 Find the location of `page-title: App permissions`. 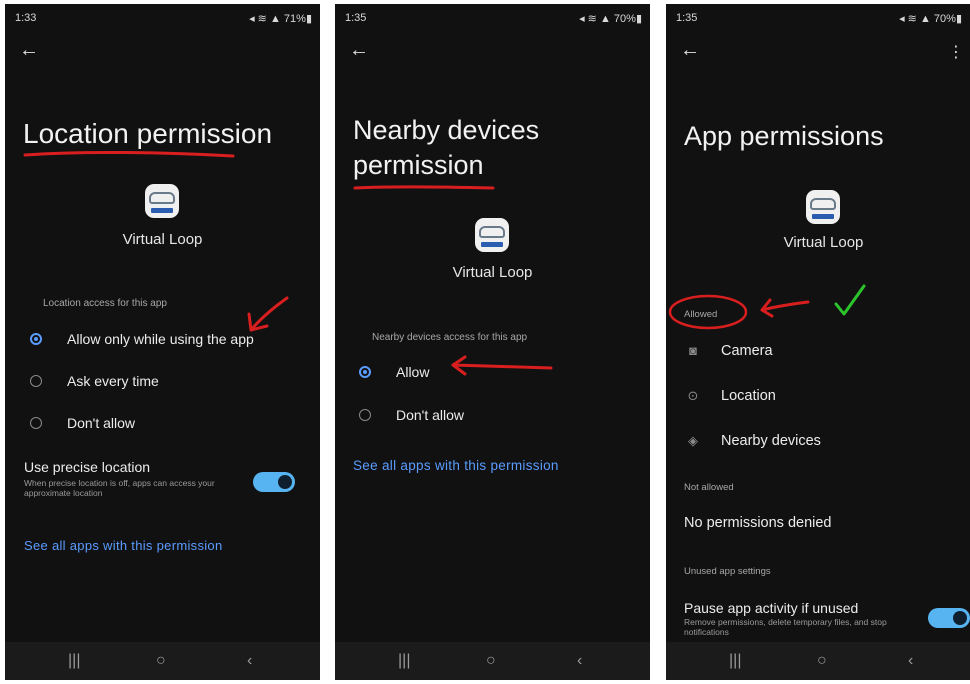

page-title: App permissions is located at coordinates (784, 136).